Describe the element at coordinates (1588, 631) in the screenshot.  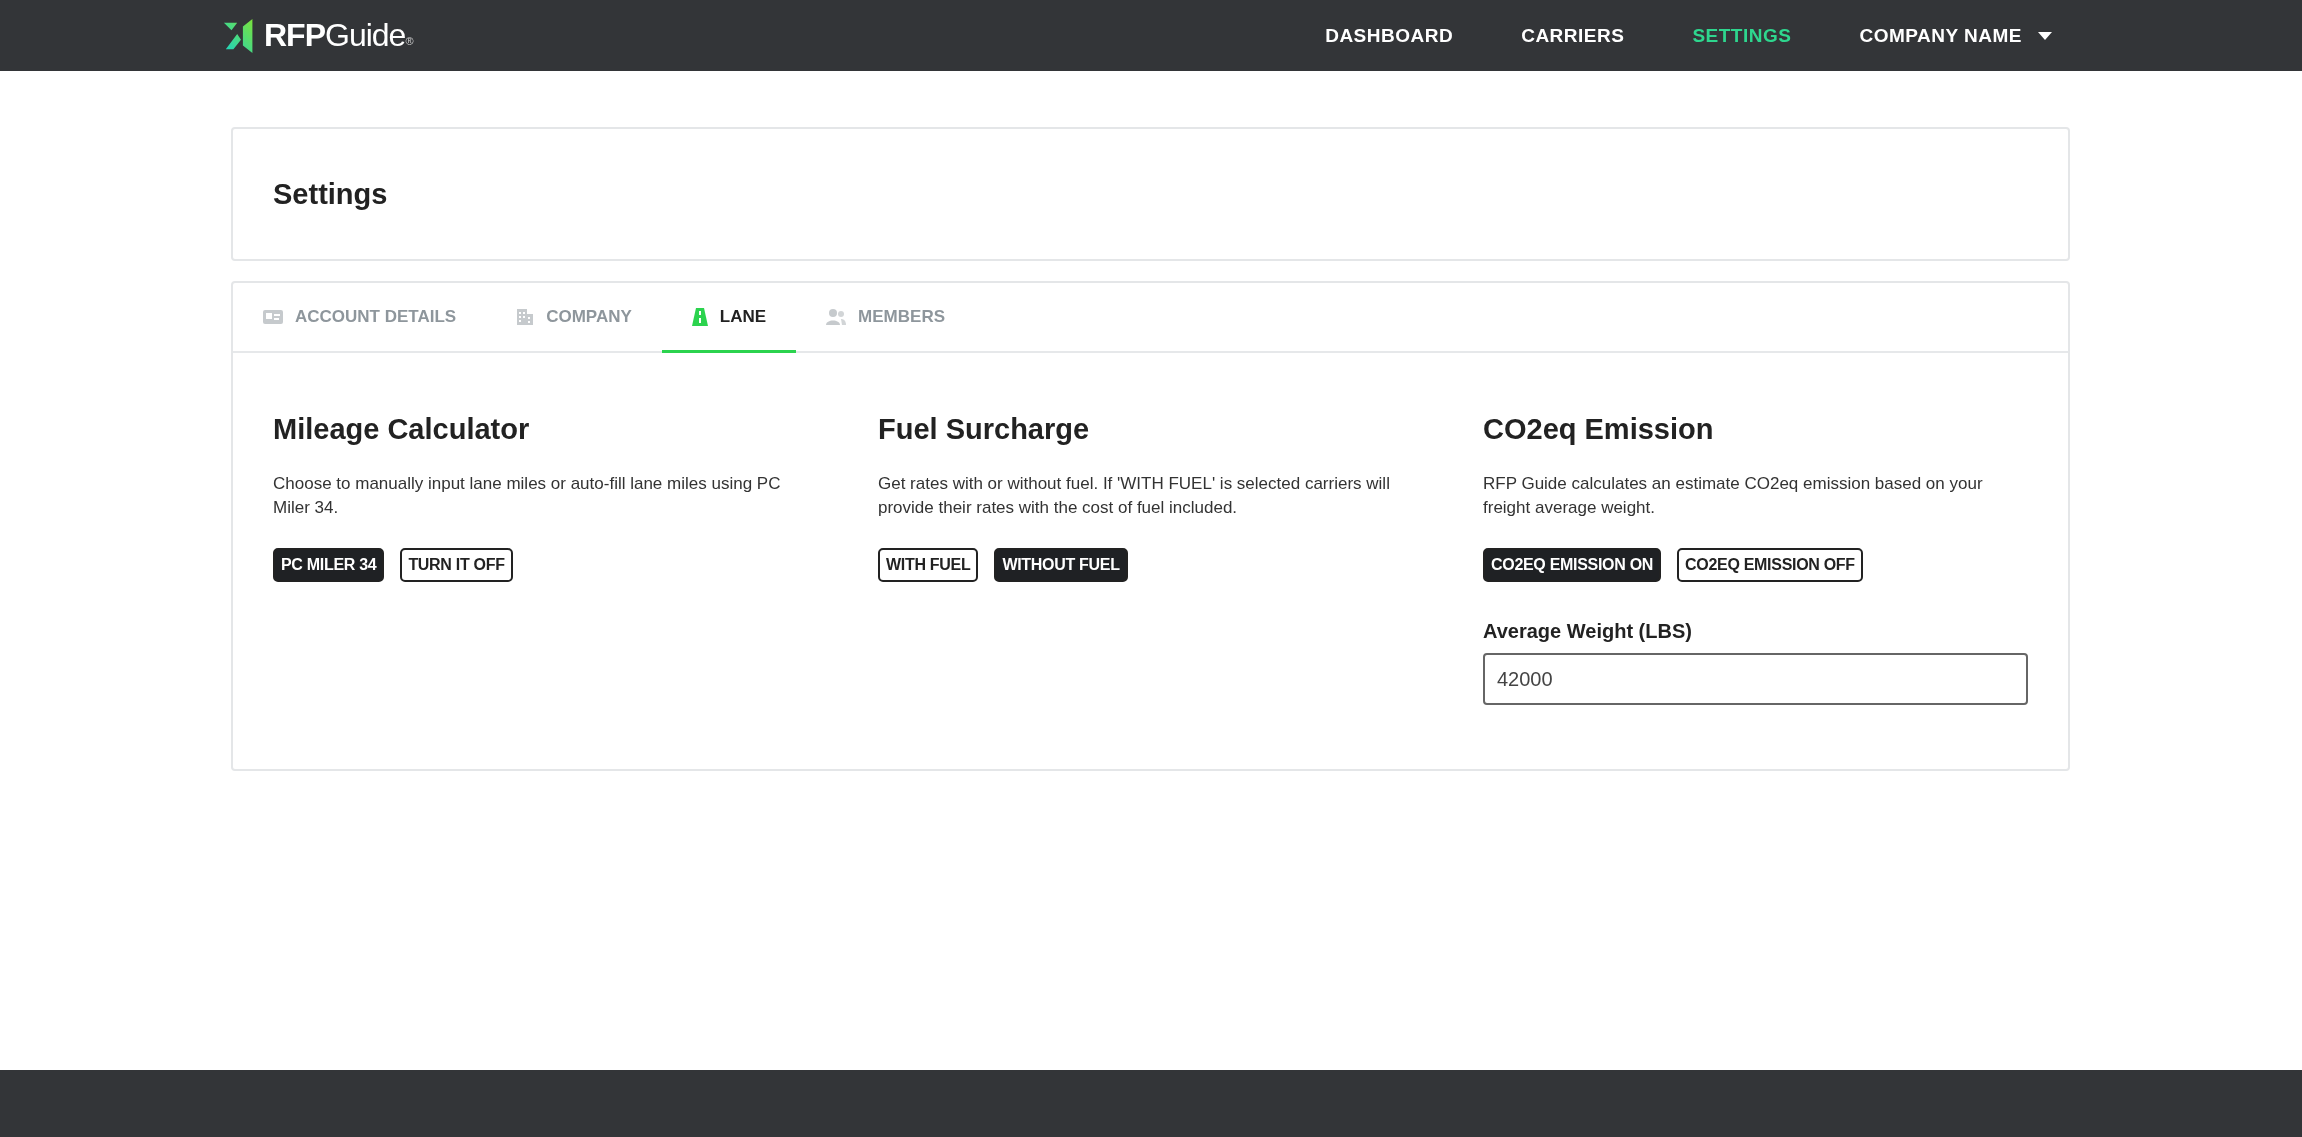
I see `field-label: Average Weight (LBS)` at that location.